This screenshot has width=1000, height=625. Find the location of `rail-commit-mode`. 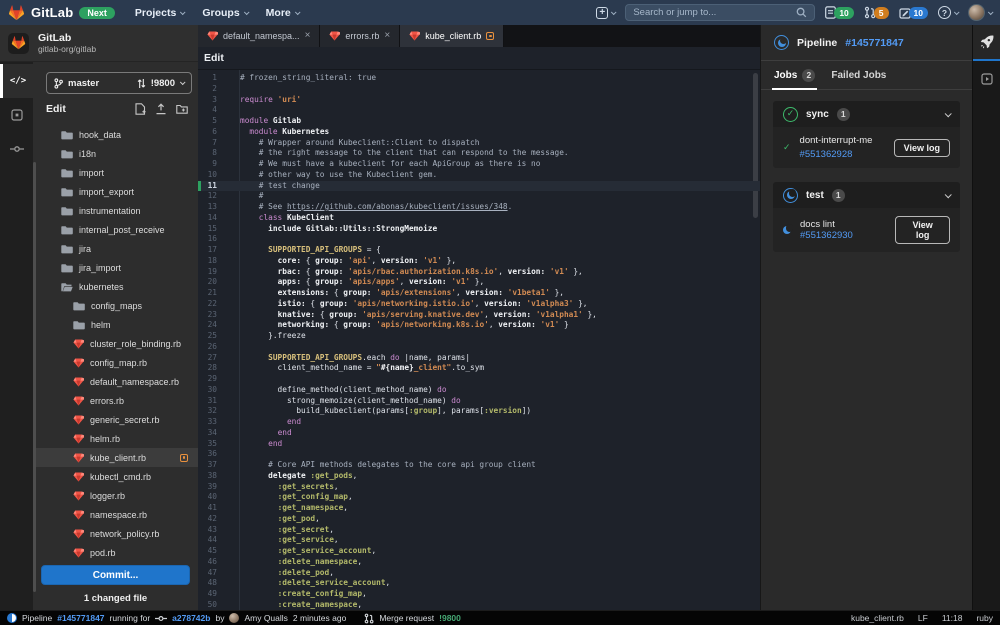

rail-commit-mode is located at coordinates (16, 149).